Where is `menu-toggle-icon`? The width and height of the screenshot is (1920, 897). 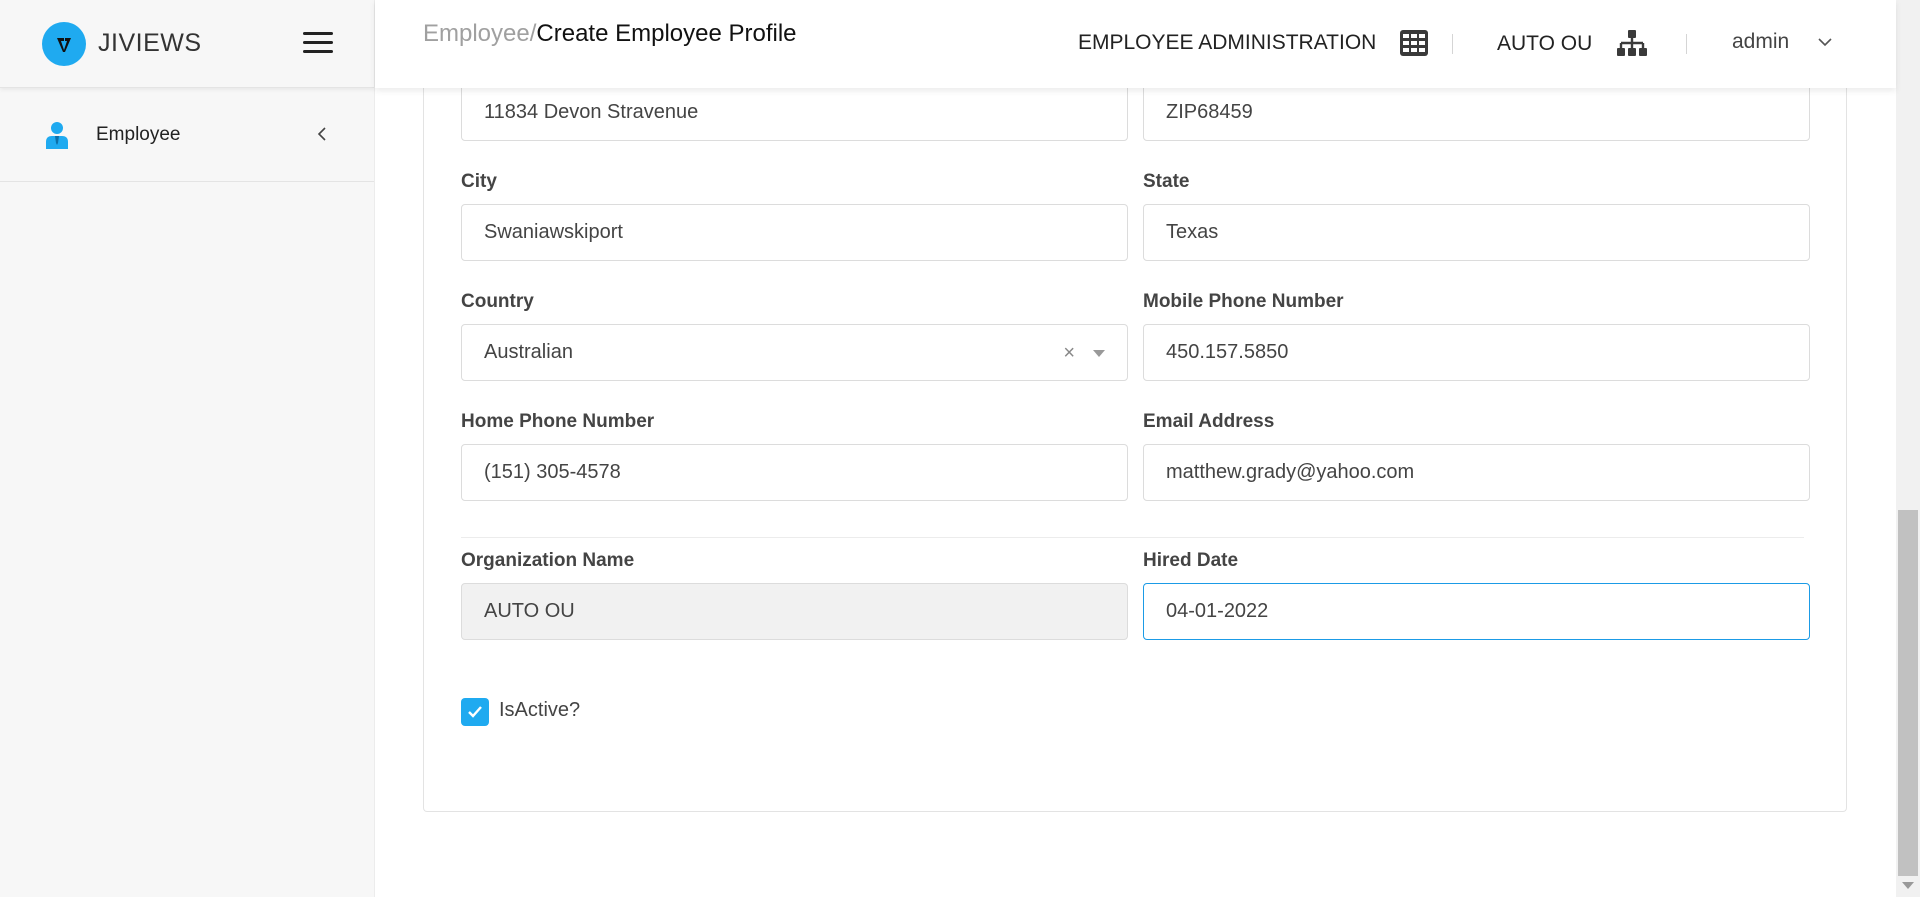 menu-toggle-icon is located at coordinates (318, 43).